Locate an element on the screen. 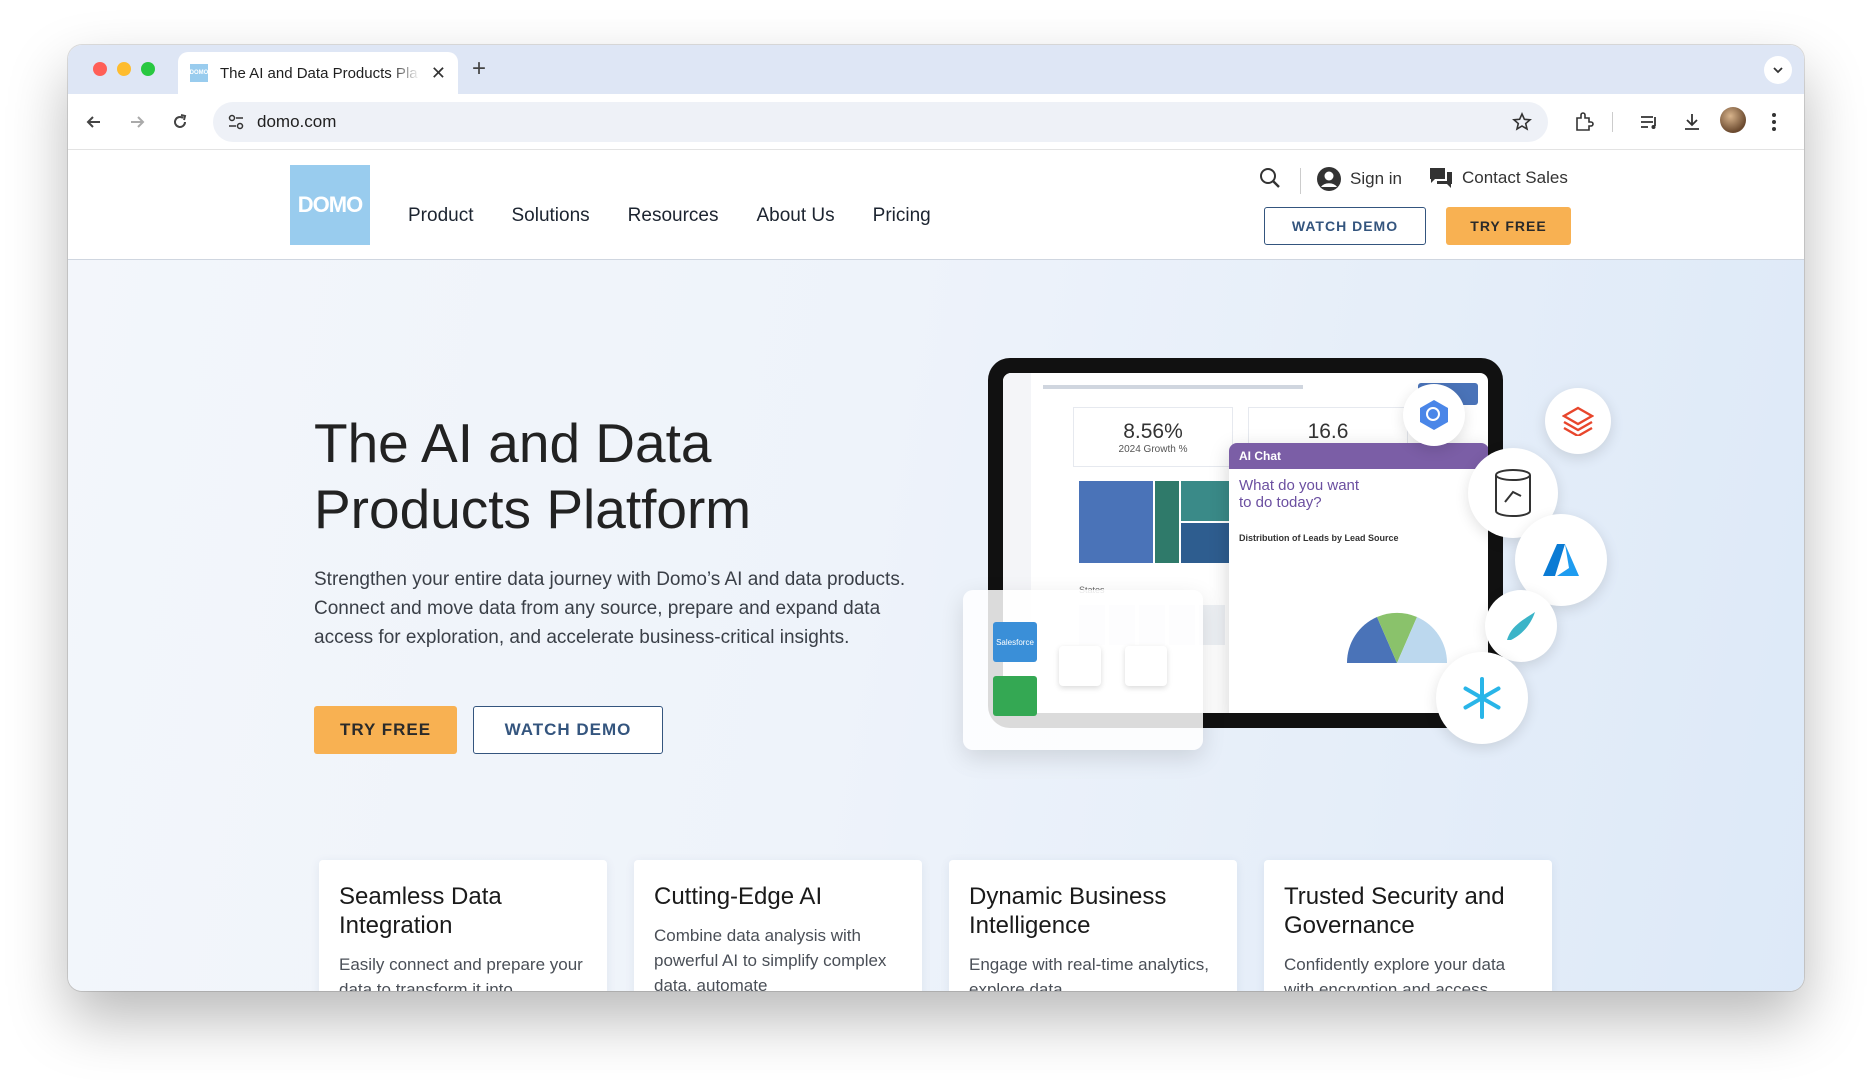 The height and width of the screenshot is (1080, 1871). media-controls-icon is located at coordinates (1649, 122).